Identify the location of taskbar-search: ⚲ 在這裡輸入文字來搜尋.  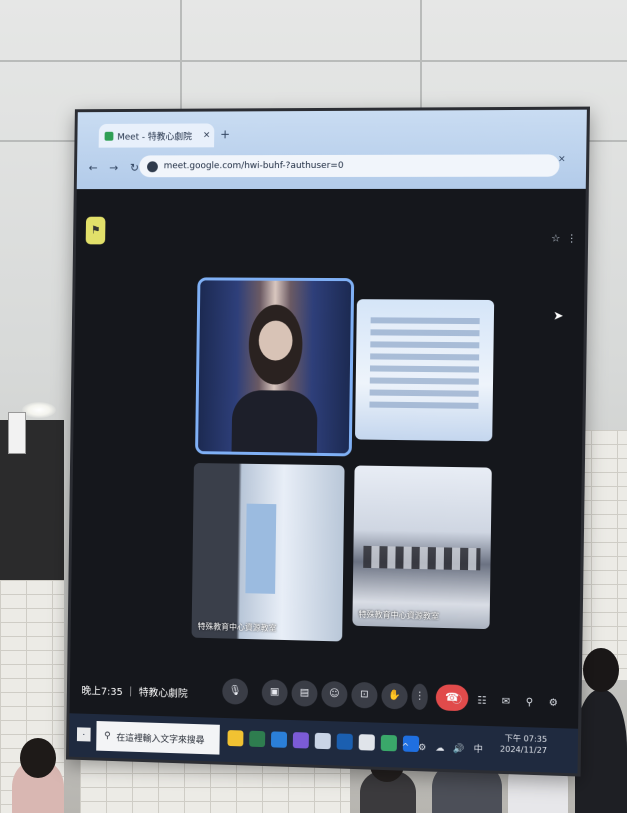
(158, 738).